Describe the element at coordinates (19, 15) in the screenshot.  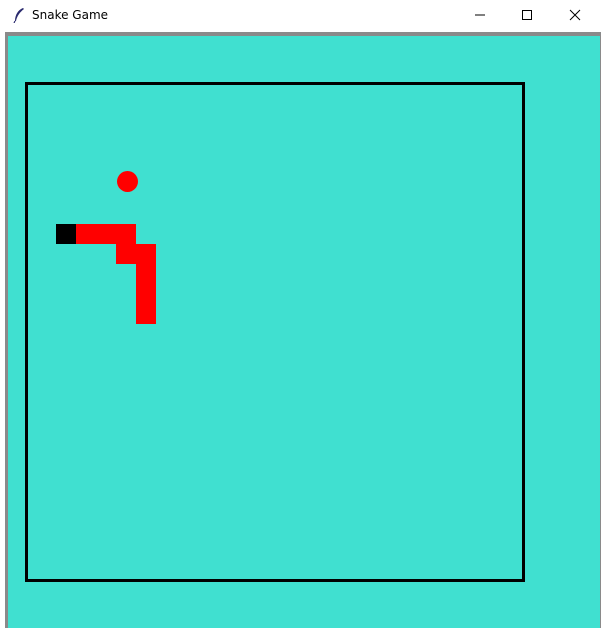
I see `feather-icon` at that location.